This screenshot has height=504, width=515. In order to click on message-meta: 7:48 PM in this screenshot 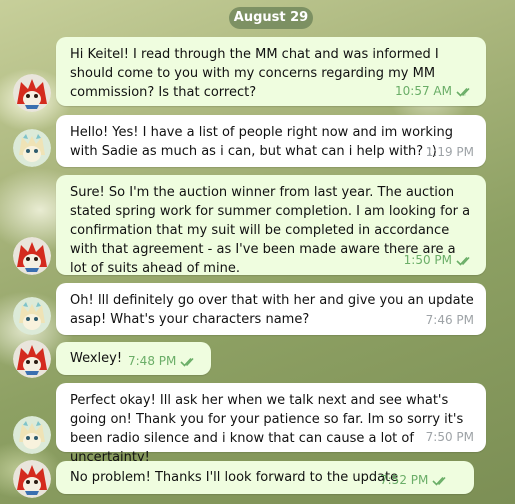, I will do `click(163, 361)`.